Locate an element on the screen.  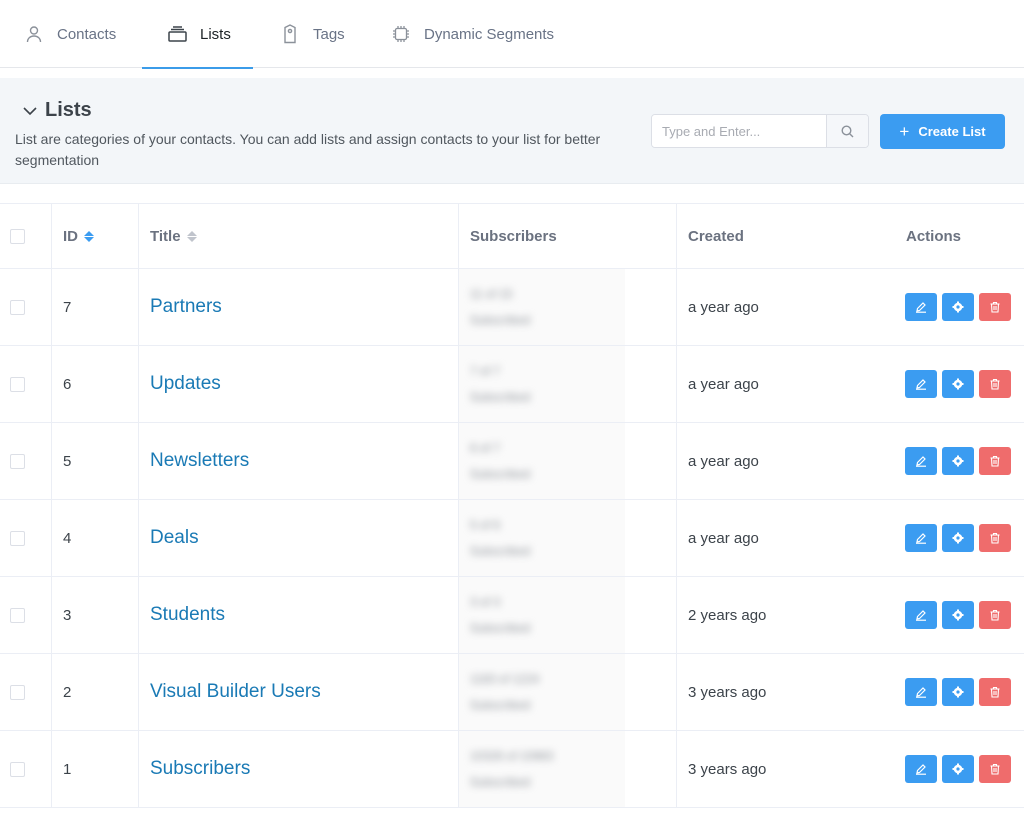
list-title-link: Deals is located at coordinates (174, 538).